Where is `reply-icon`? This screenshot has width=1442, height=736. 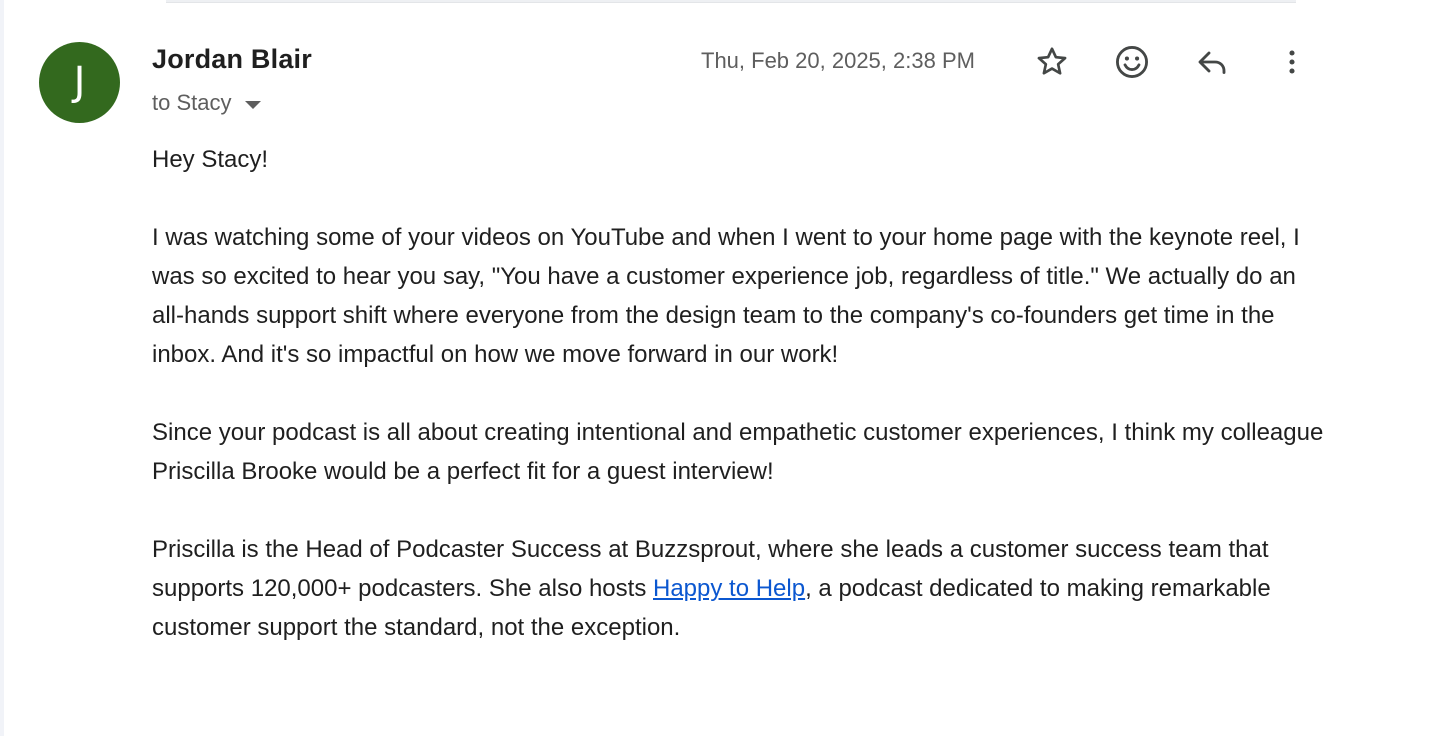 reply-icon is located at coordinates (1212, 62).